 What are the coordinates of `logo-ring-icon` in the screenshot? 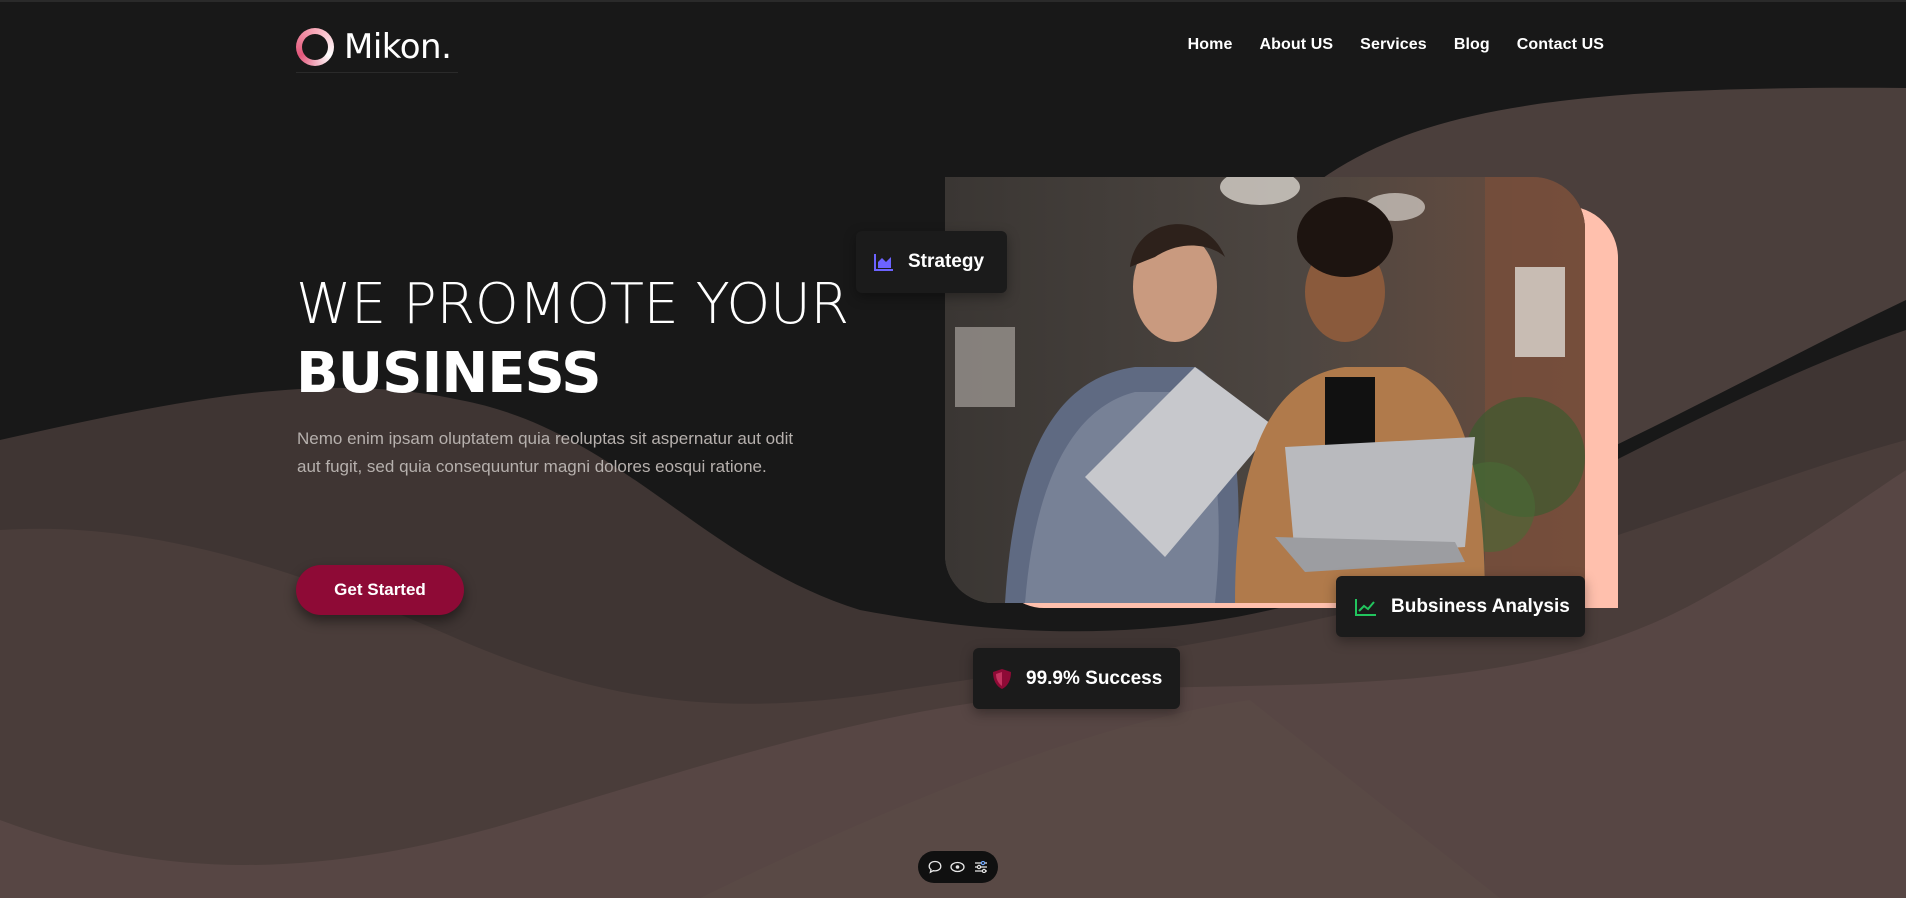 It's located at (315, 47).